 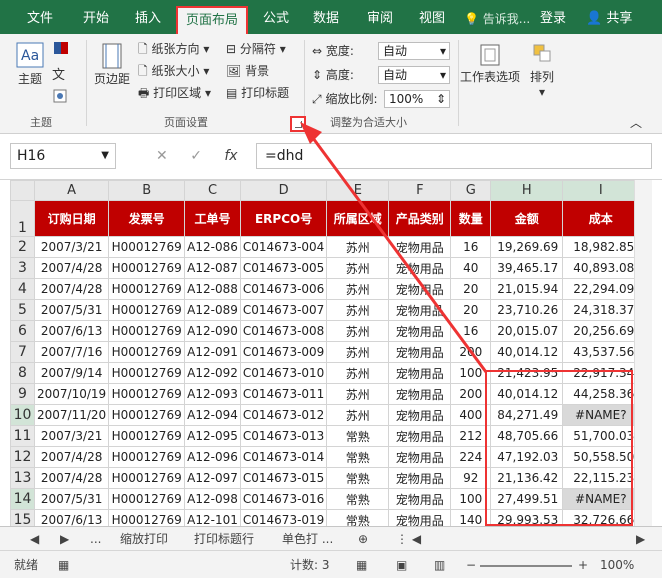 What do you see at coordinates (420, 190) in the screenshot?
I see `column-header: F` at bounding box center [420, 190].